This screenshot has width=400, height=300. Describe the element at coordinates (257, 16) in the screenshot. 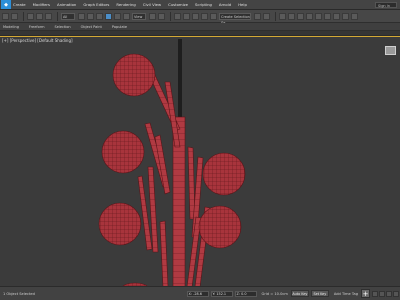

I see `mirror-icon` at that location.